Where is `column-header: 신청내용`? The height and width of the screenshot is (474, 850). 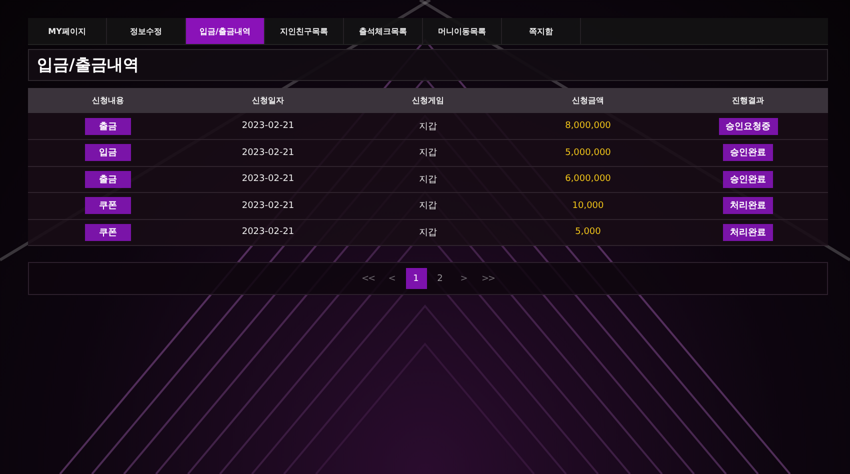 column-header: 신청내용 is located at coordinates (108, 100).